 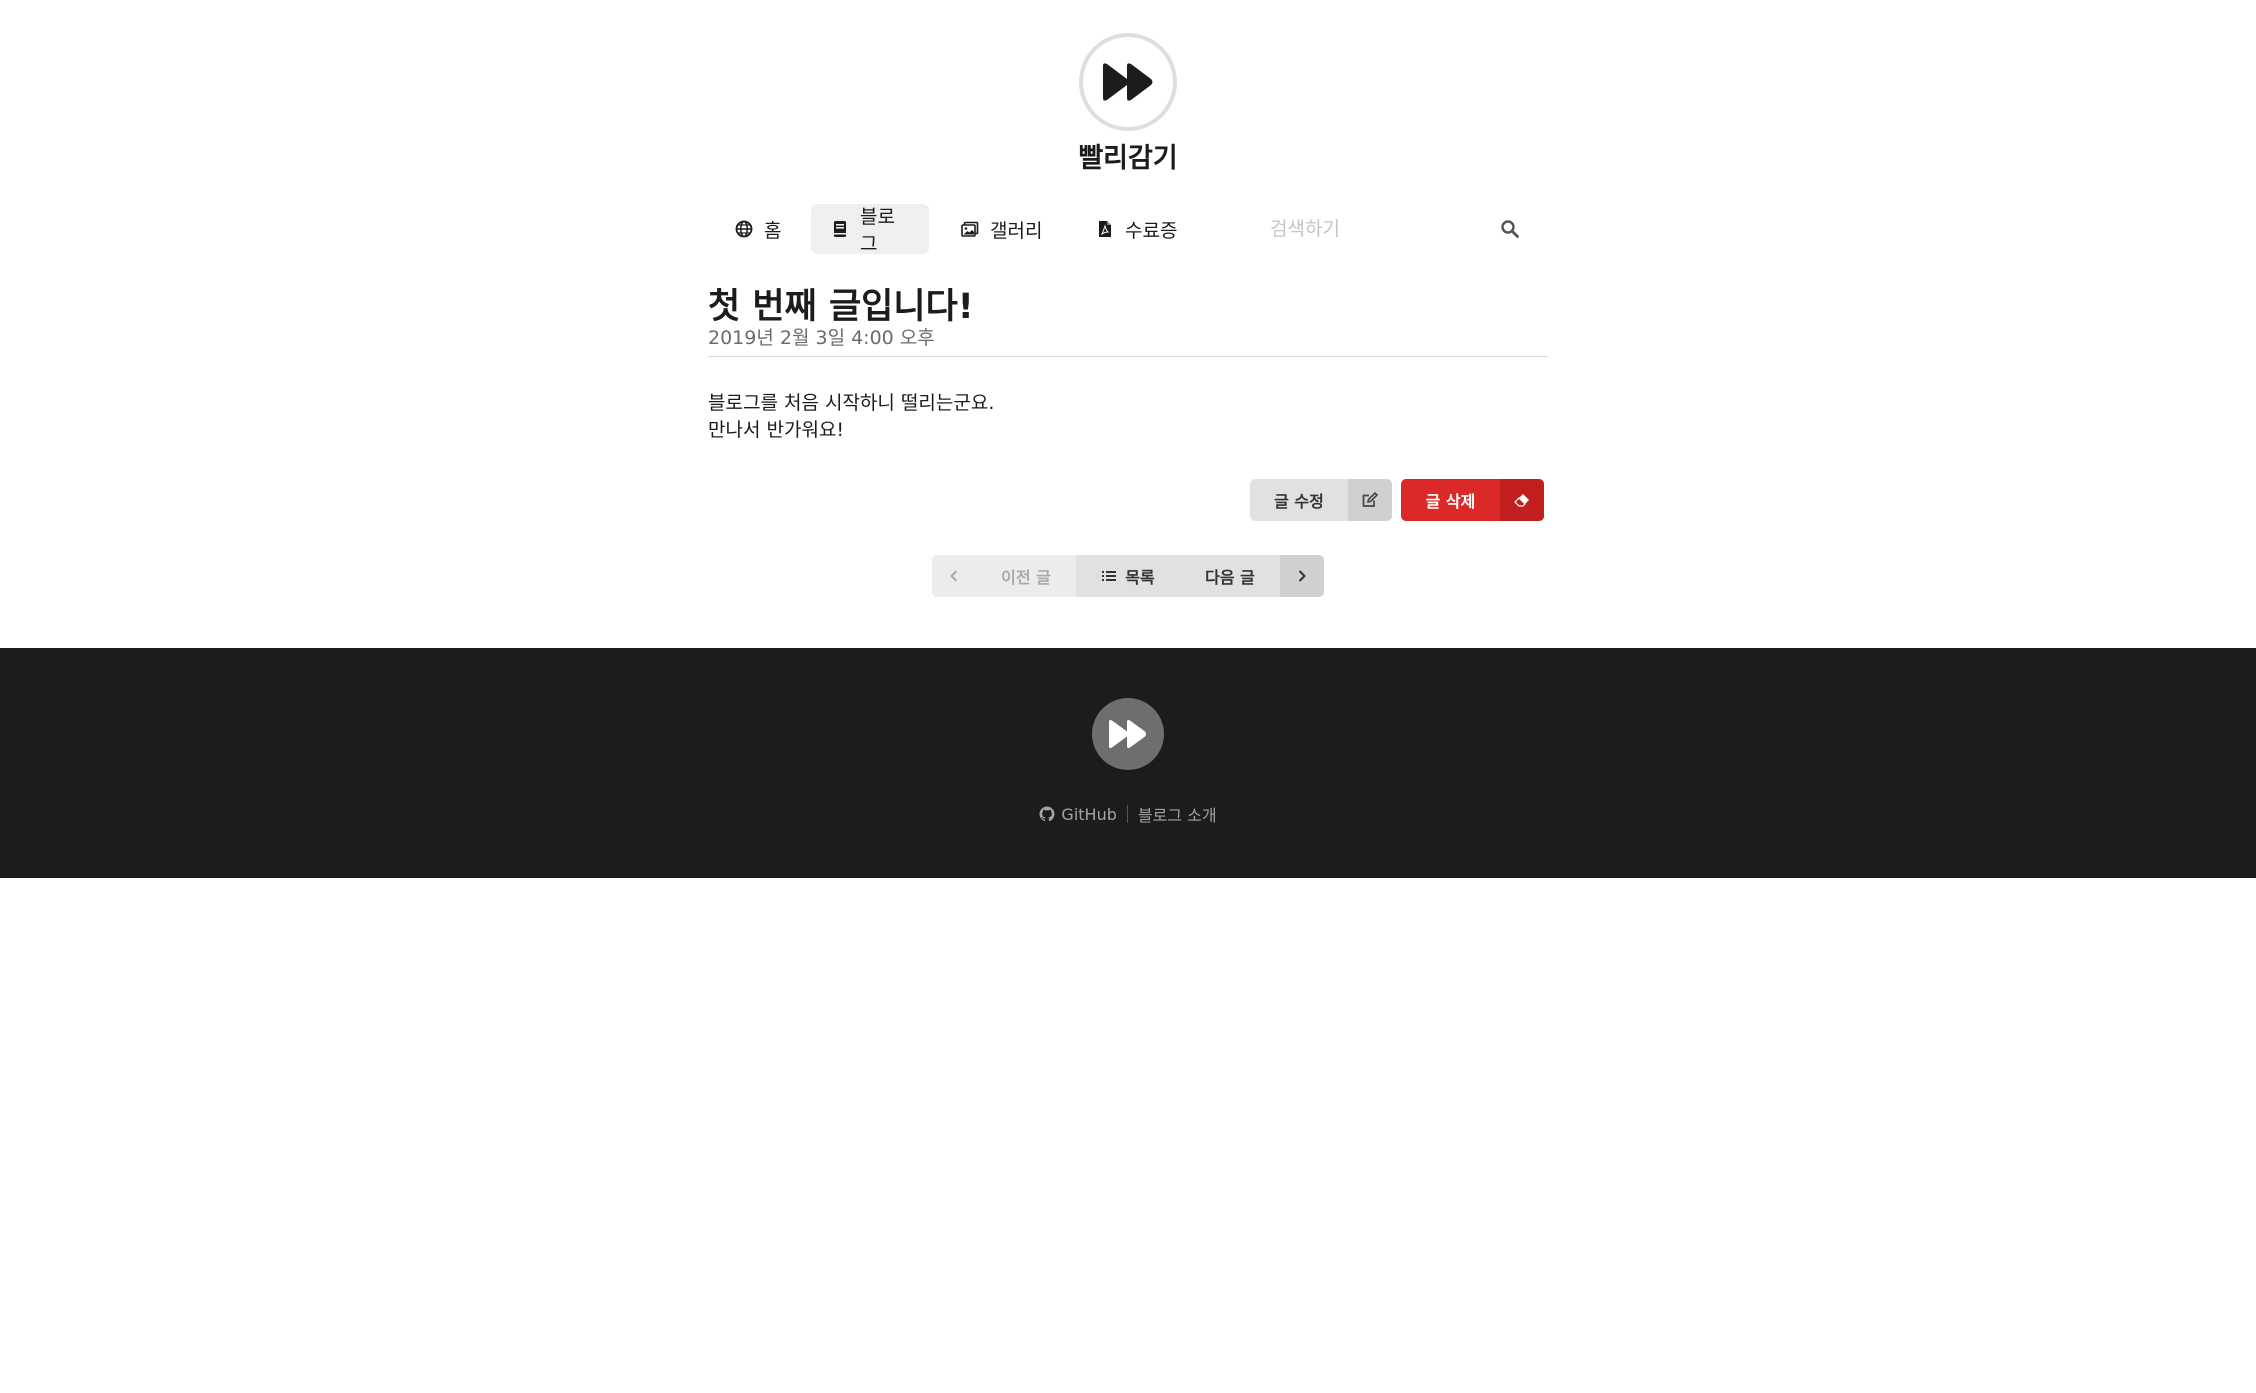 I want to click on delete-post-button: 글 삭제, so click(x=1472, y=500).